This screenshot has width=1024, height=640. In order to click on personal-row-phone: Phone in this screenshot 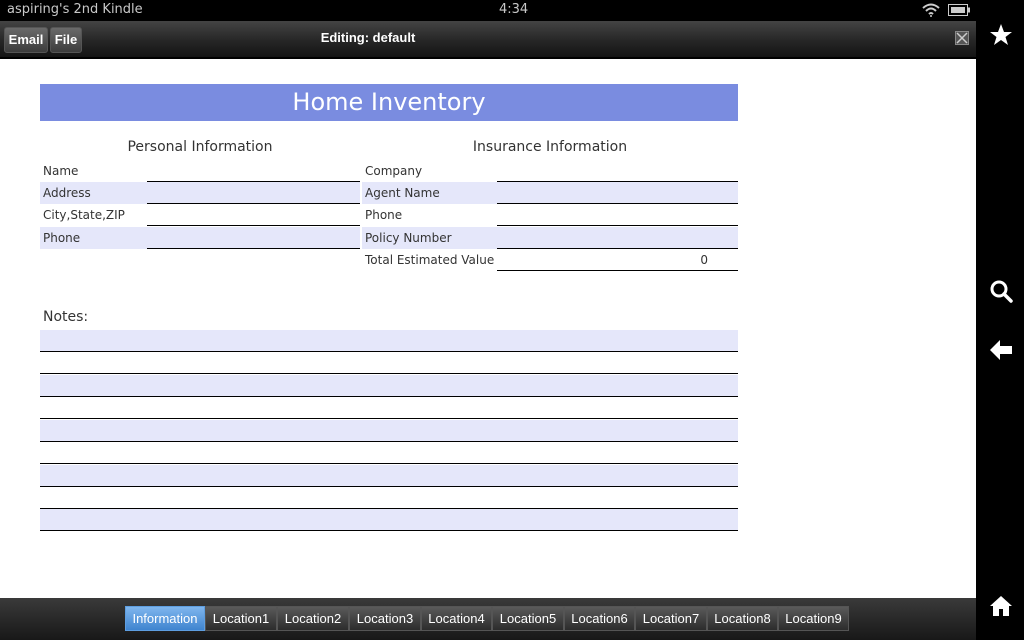, I will do `click(200, 238)`.